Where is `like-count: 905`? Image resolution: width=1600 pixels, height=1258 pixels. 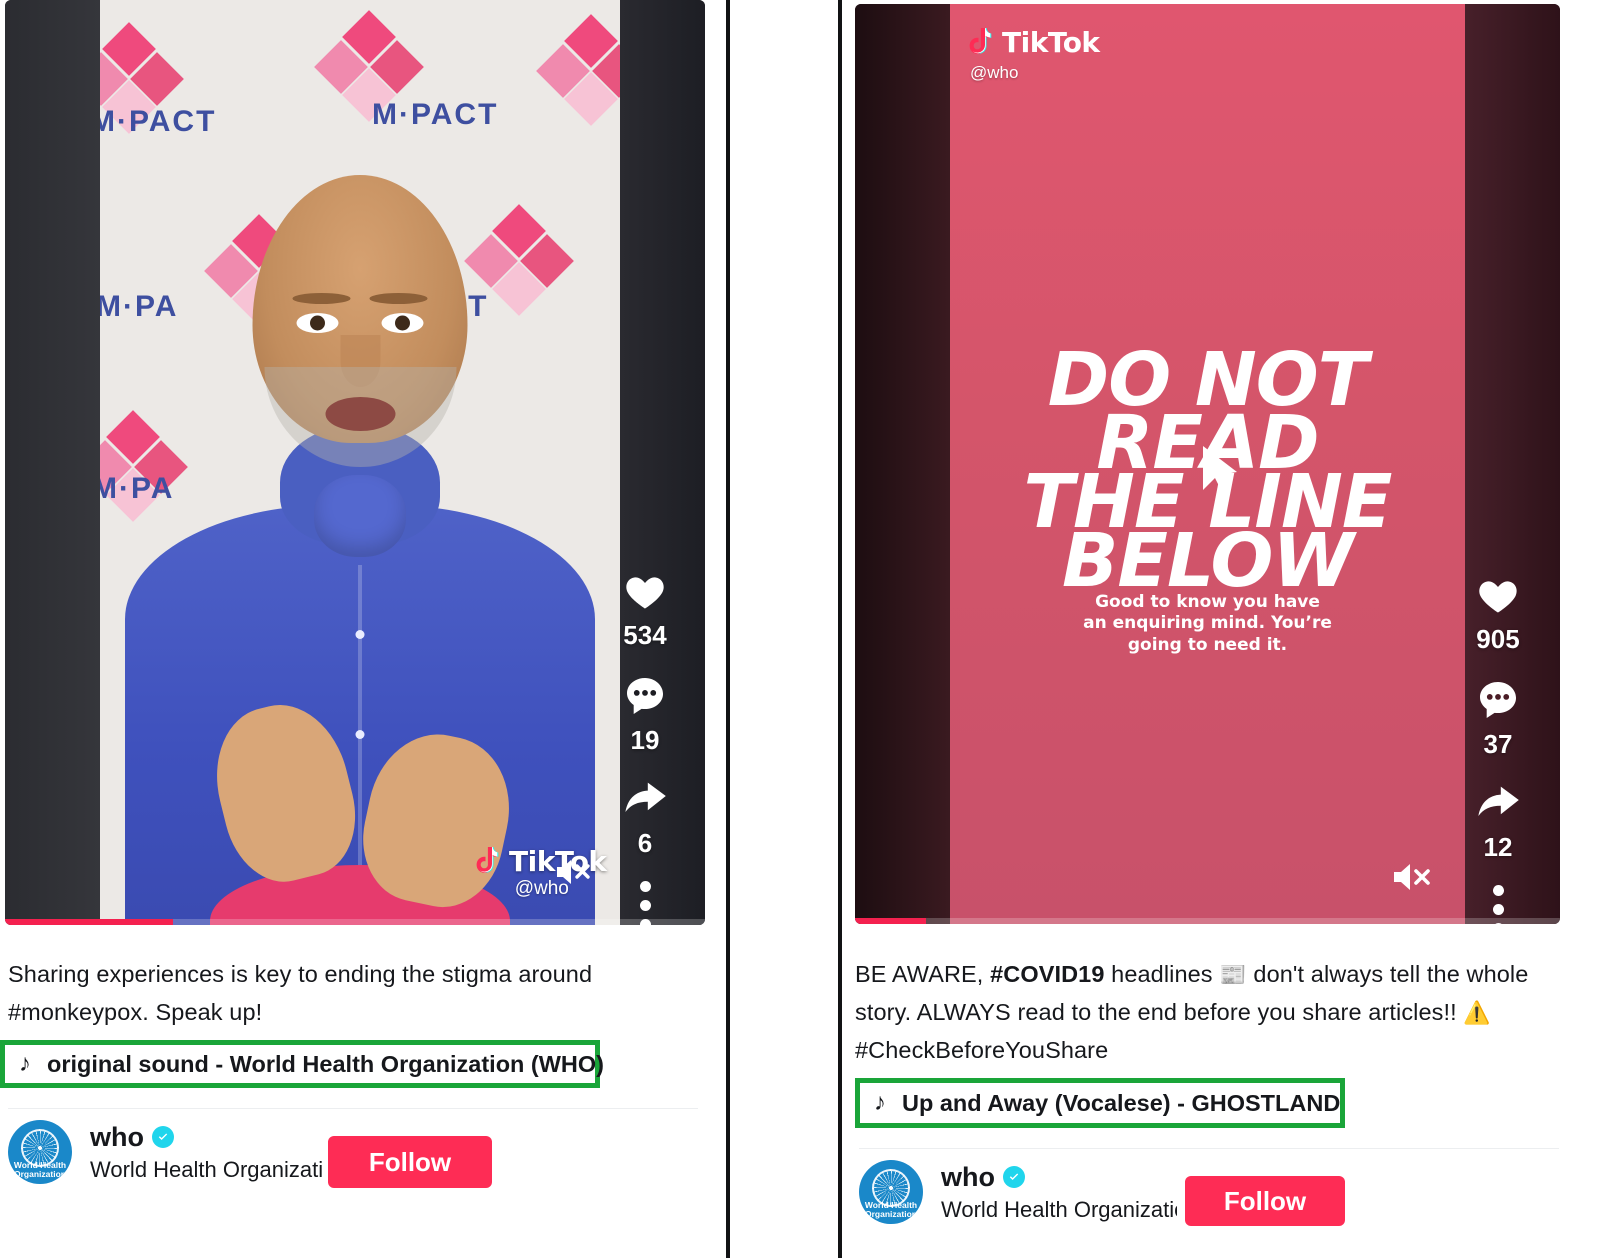 like-count: 905 is located at coordinates (1498, 639).